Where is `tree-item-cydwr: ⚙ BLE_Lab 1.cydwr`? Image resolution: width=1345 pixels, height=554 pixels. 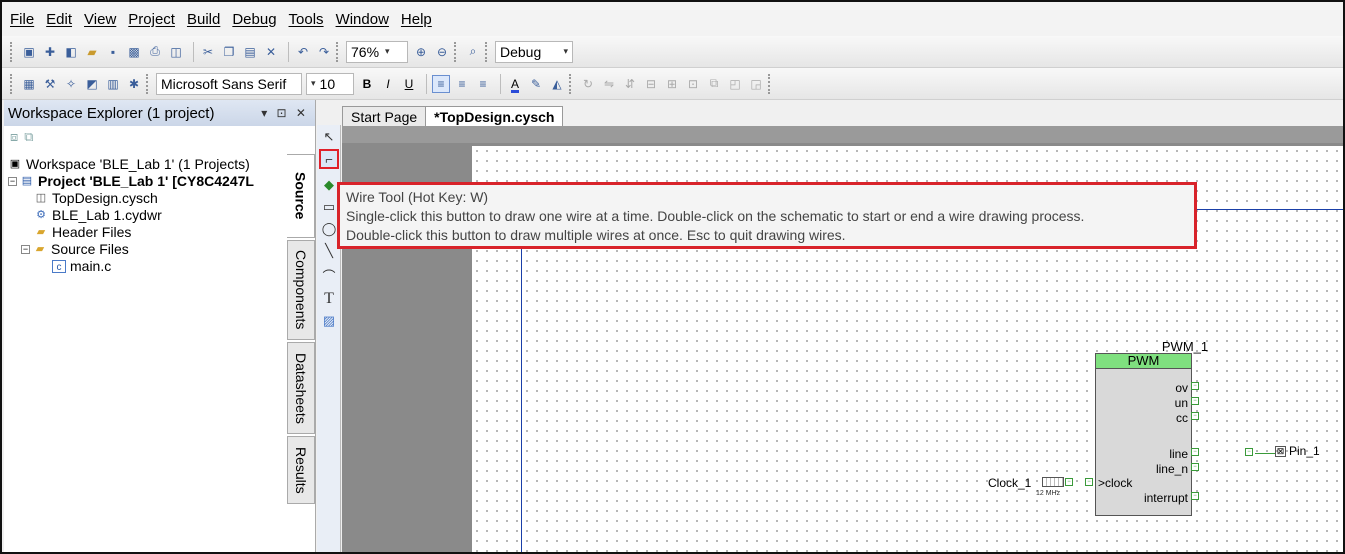
tree-item-cydwr: ⚙ BLE_Lab 1.cydwr is located at coordinates (131, 215).